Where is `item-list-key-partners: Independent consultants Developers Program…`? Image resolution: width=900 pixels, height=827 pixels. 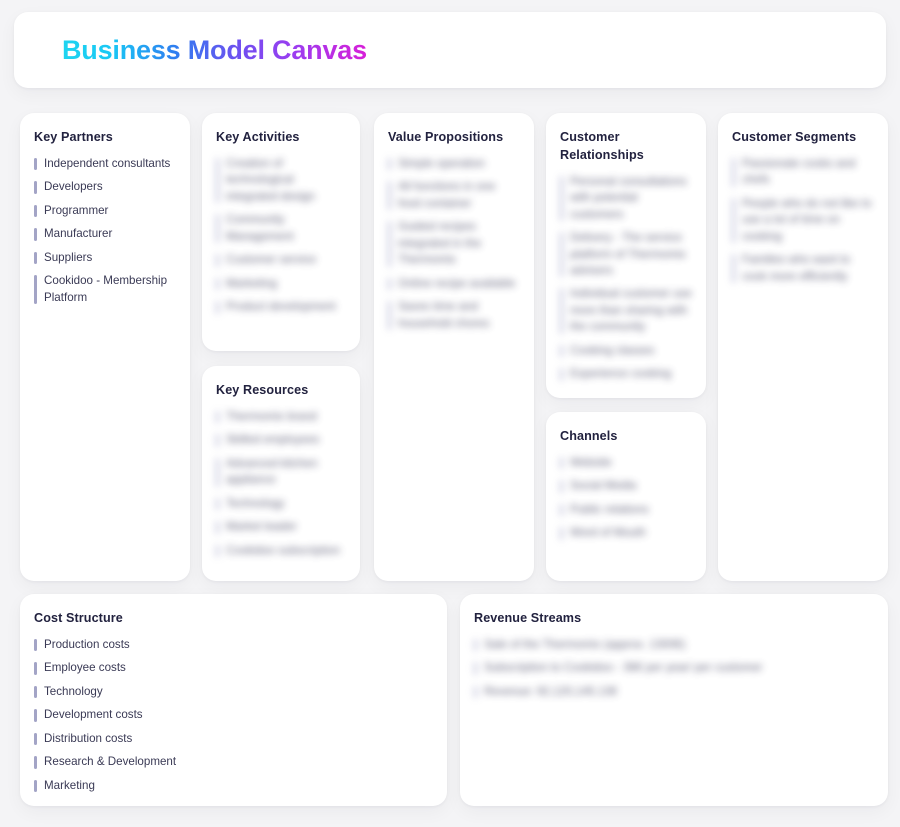 item-list-key-partners: Independent consultants Developers Program… is located at coordinates (105, 234).